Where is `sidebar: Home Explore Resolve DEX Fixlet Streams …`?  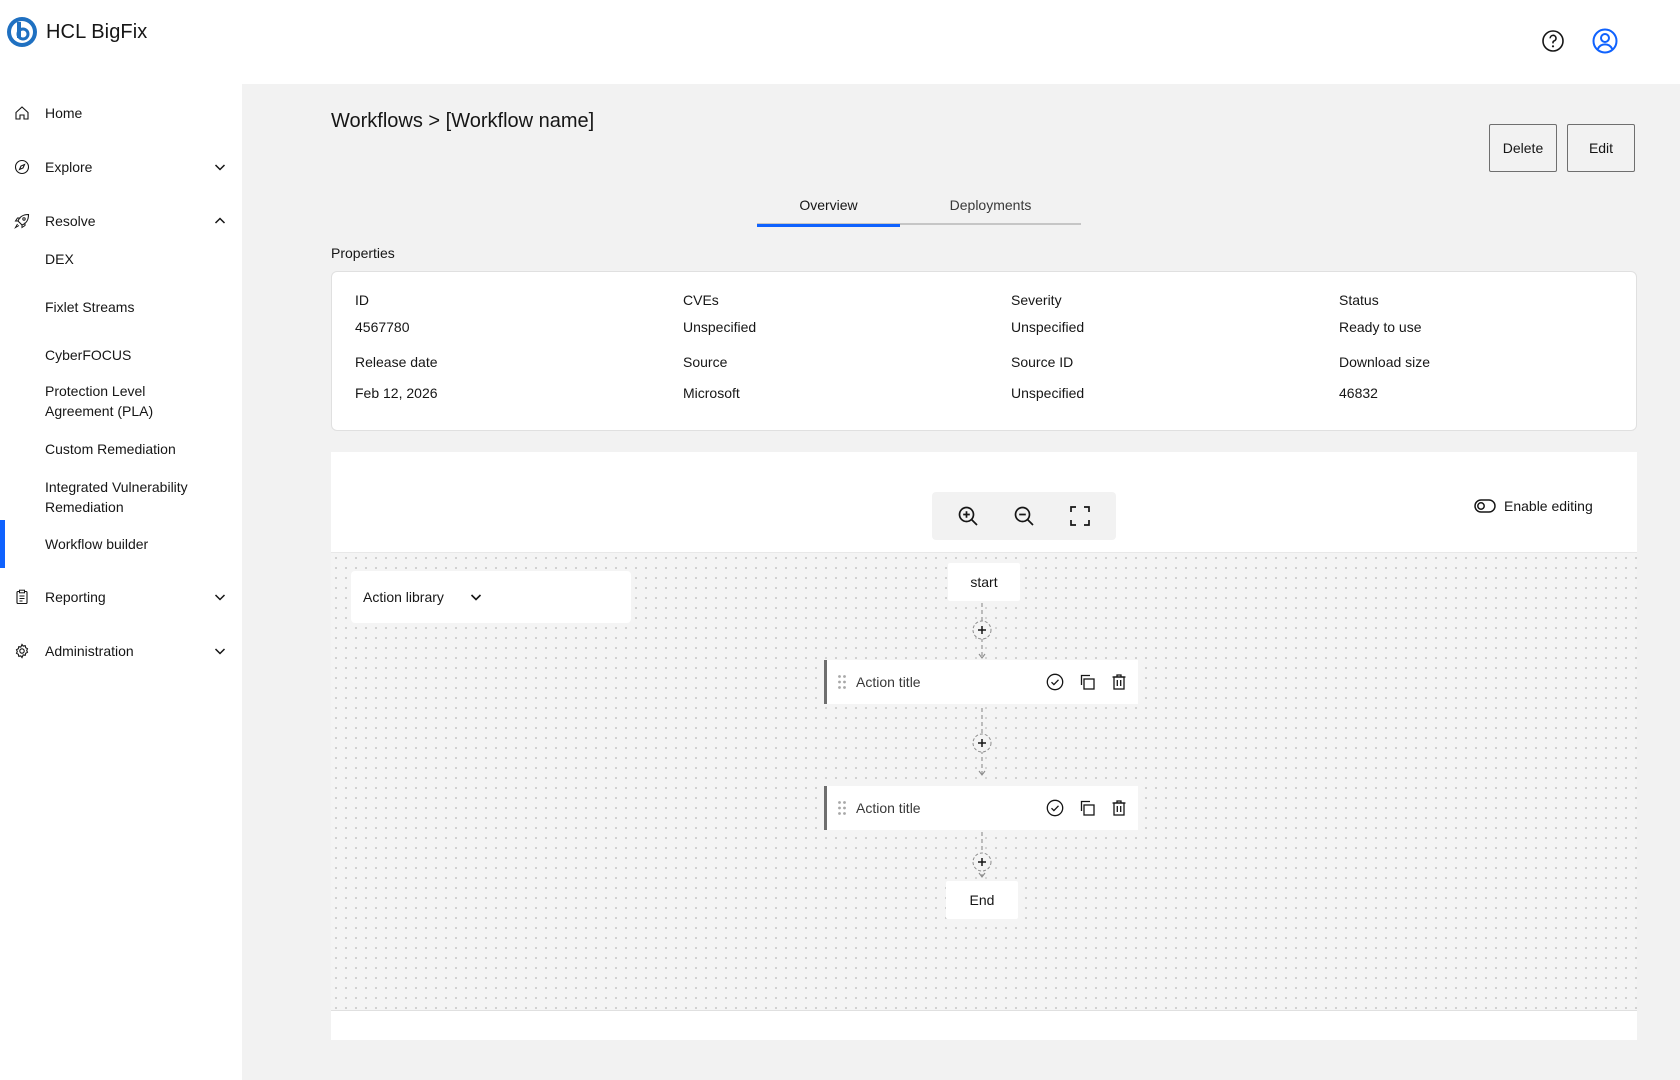 sidebar: Home Explore Resolve DEX Fixlet Streams … is located at coordinates (121, 582).